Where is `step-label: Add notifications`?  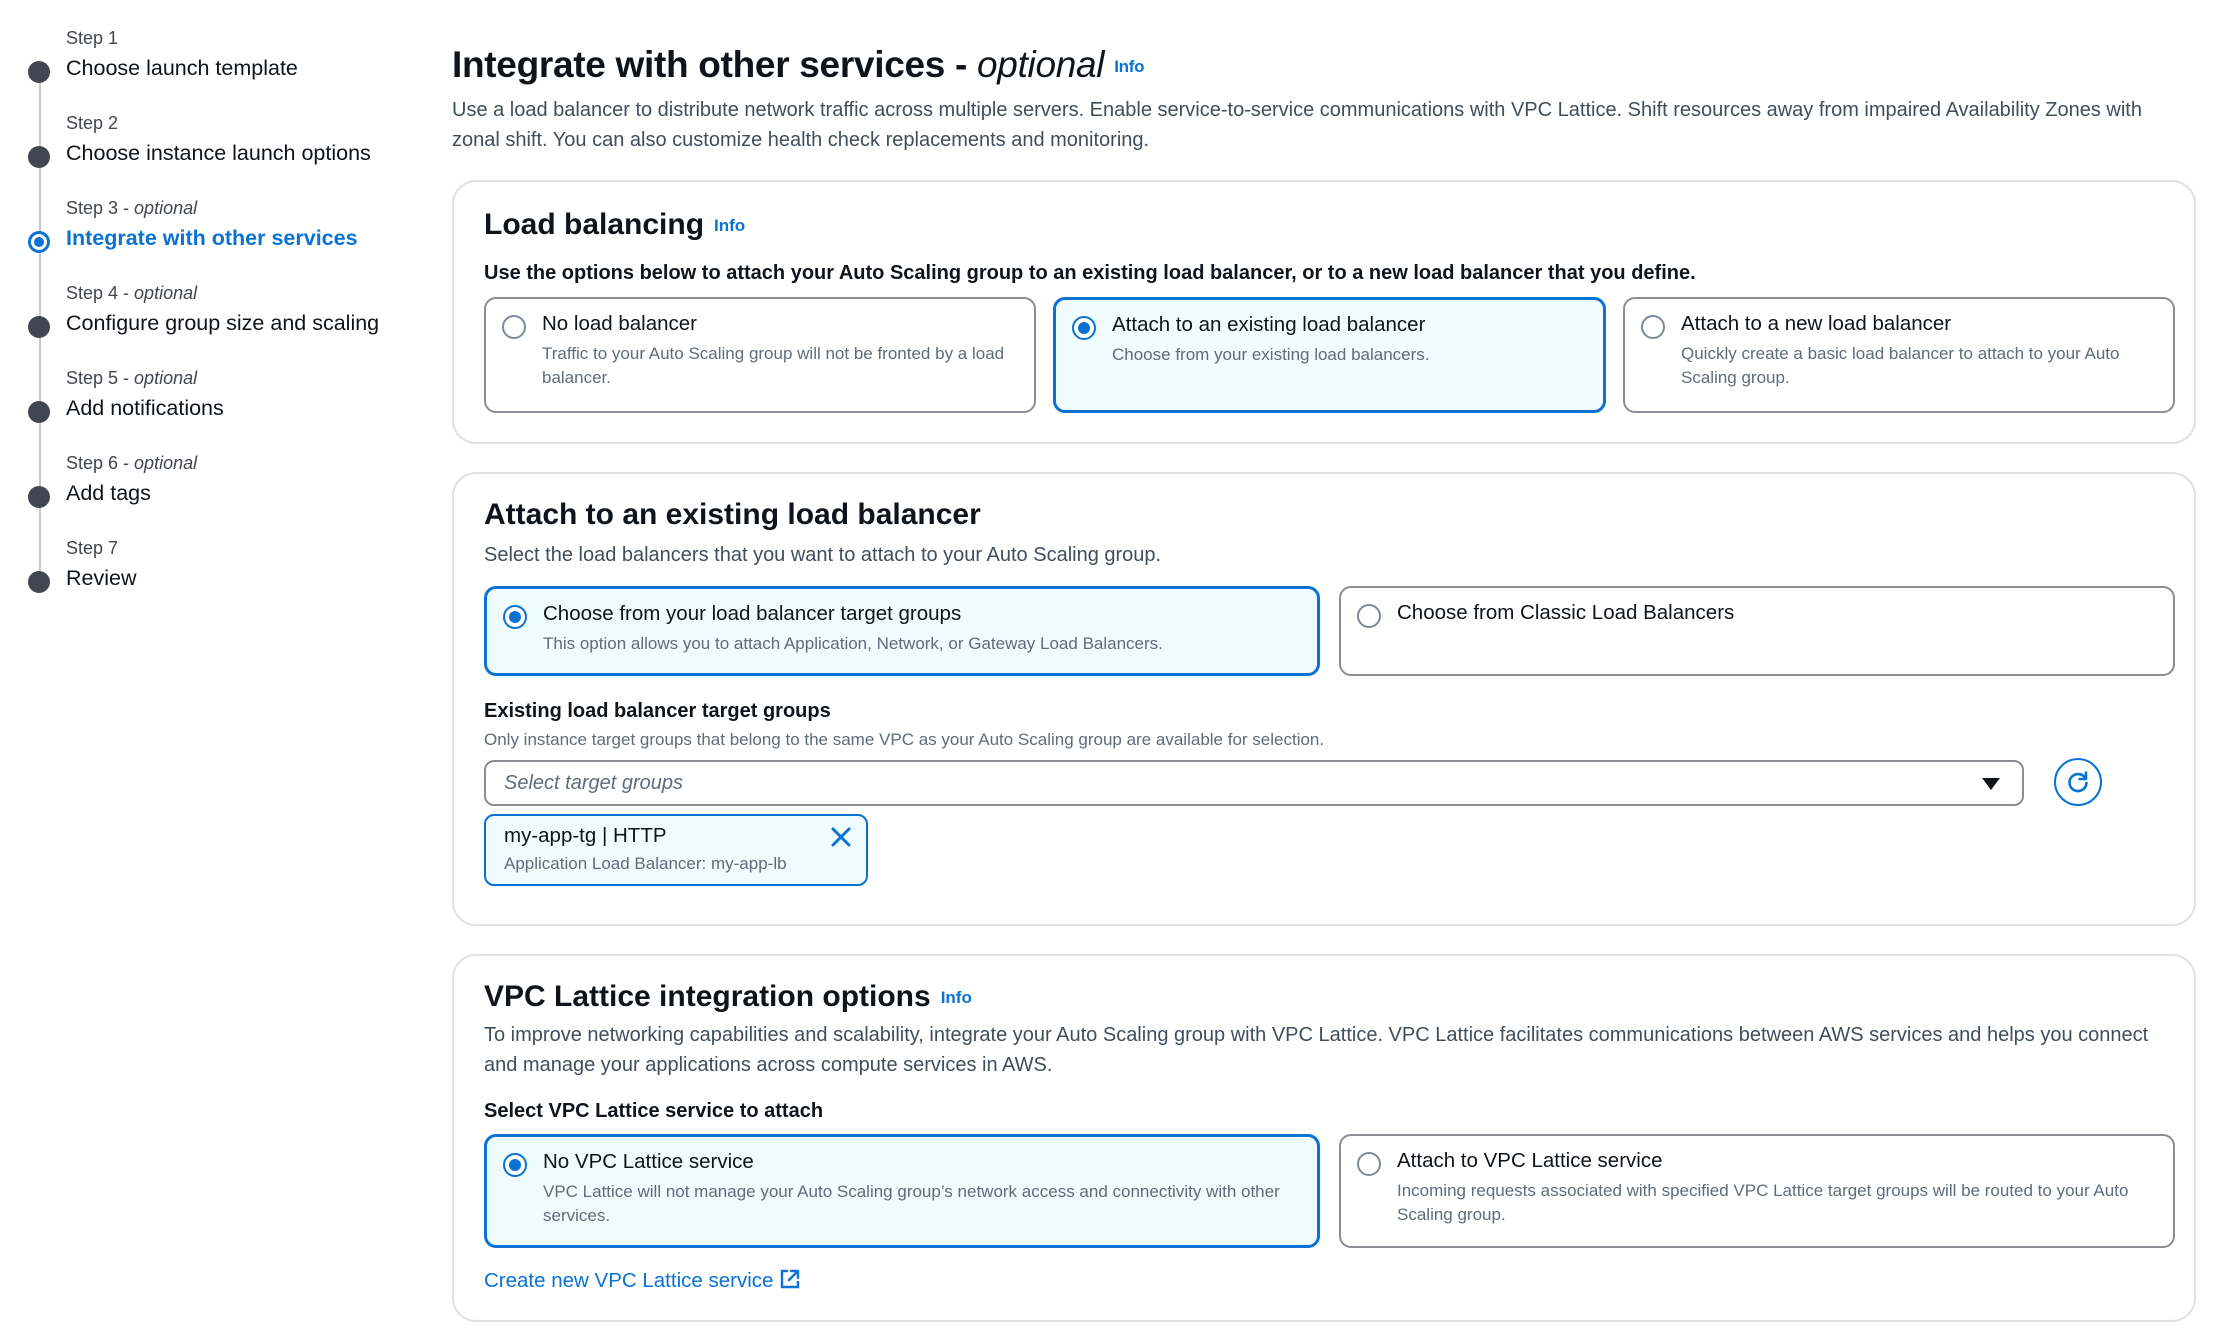 step-label: Add notifications is located at coordinates (145, 408).